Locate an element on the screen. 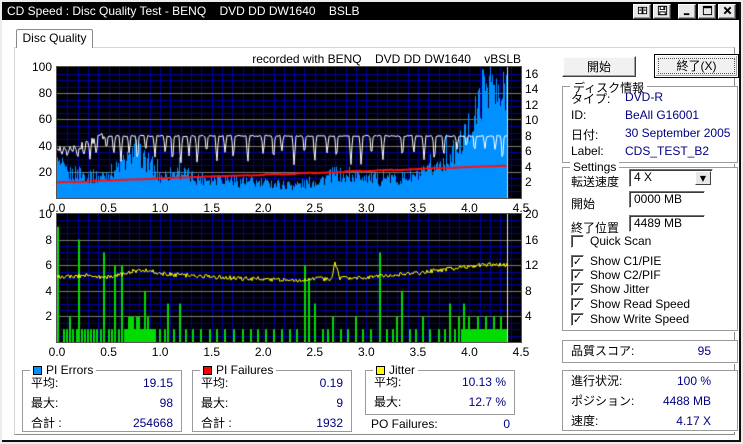 This screenshot has height=444, width=743. progress-row: 進行状況: 100 % is located at coordinates (650, 381).